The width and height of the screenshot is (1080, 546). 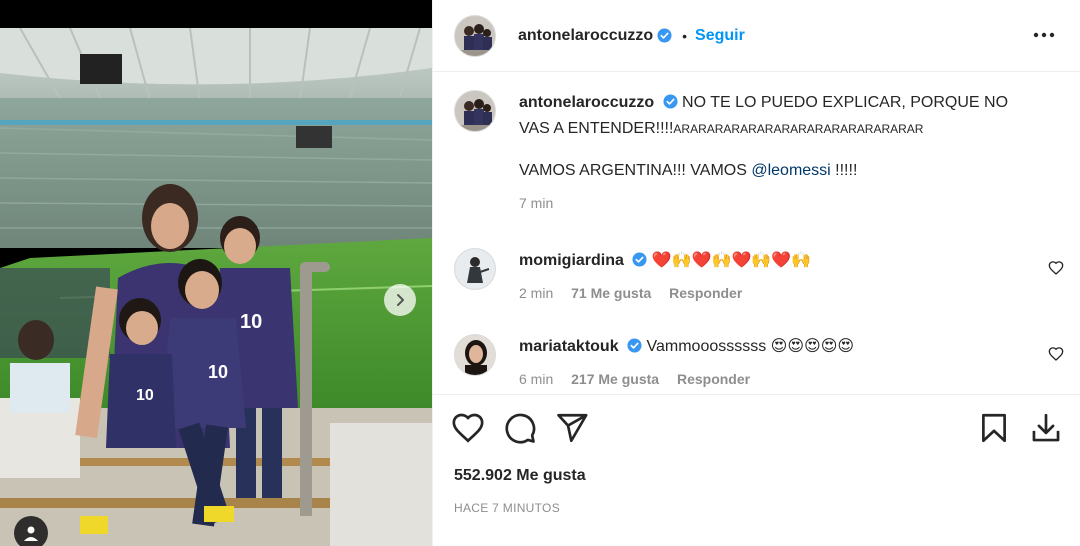 What do you see at coordinates (468, 428) in the screenshot?
I see `heart-icon` at bounding box center [468, 428].